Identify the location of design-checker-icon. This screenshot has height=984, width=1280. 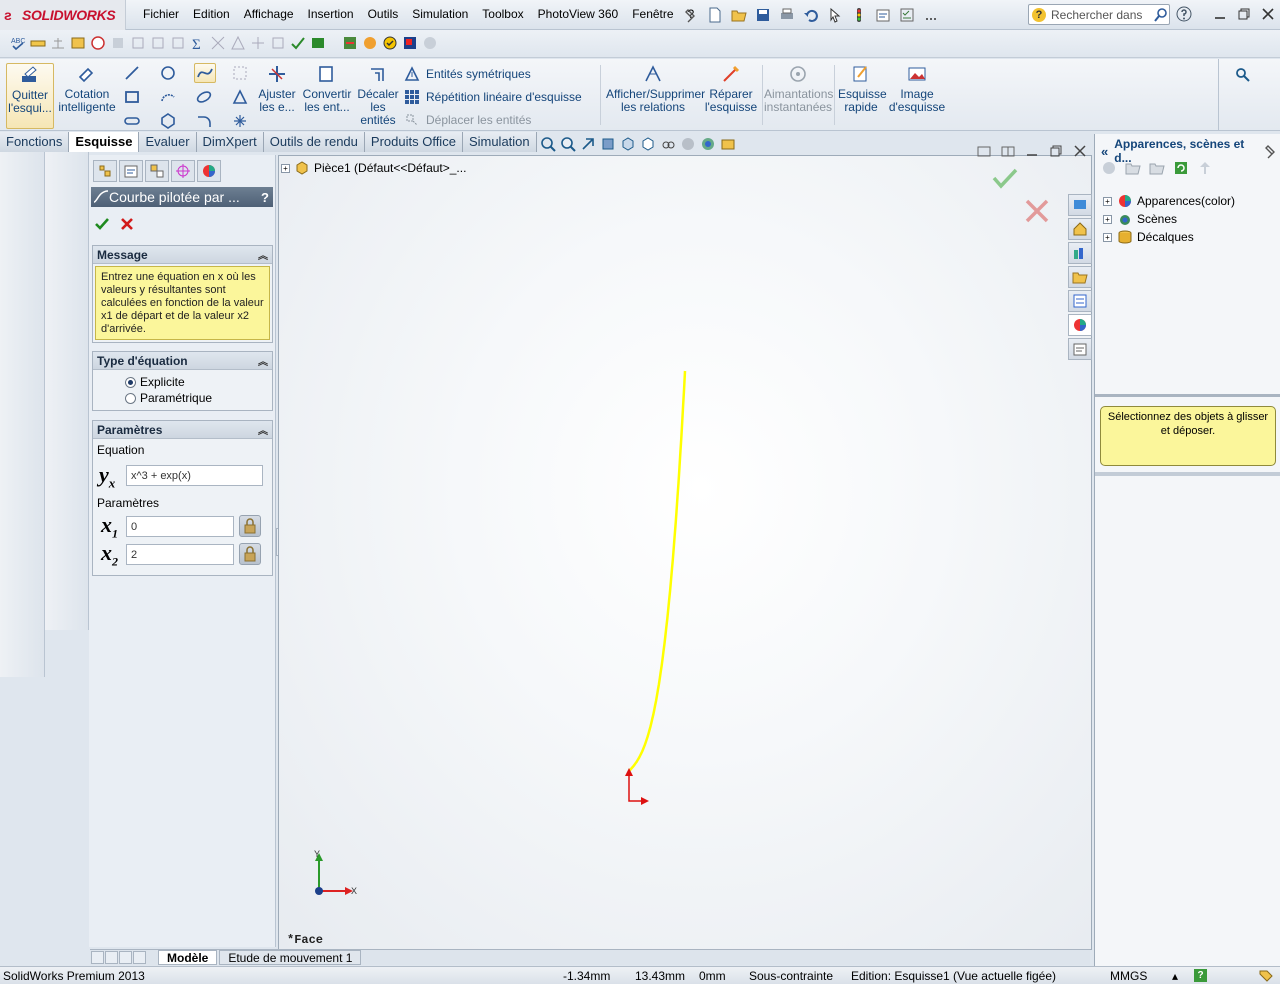
(350, 43).